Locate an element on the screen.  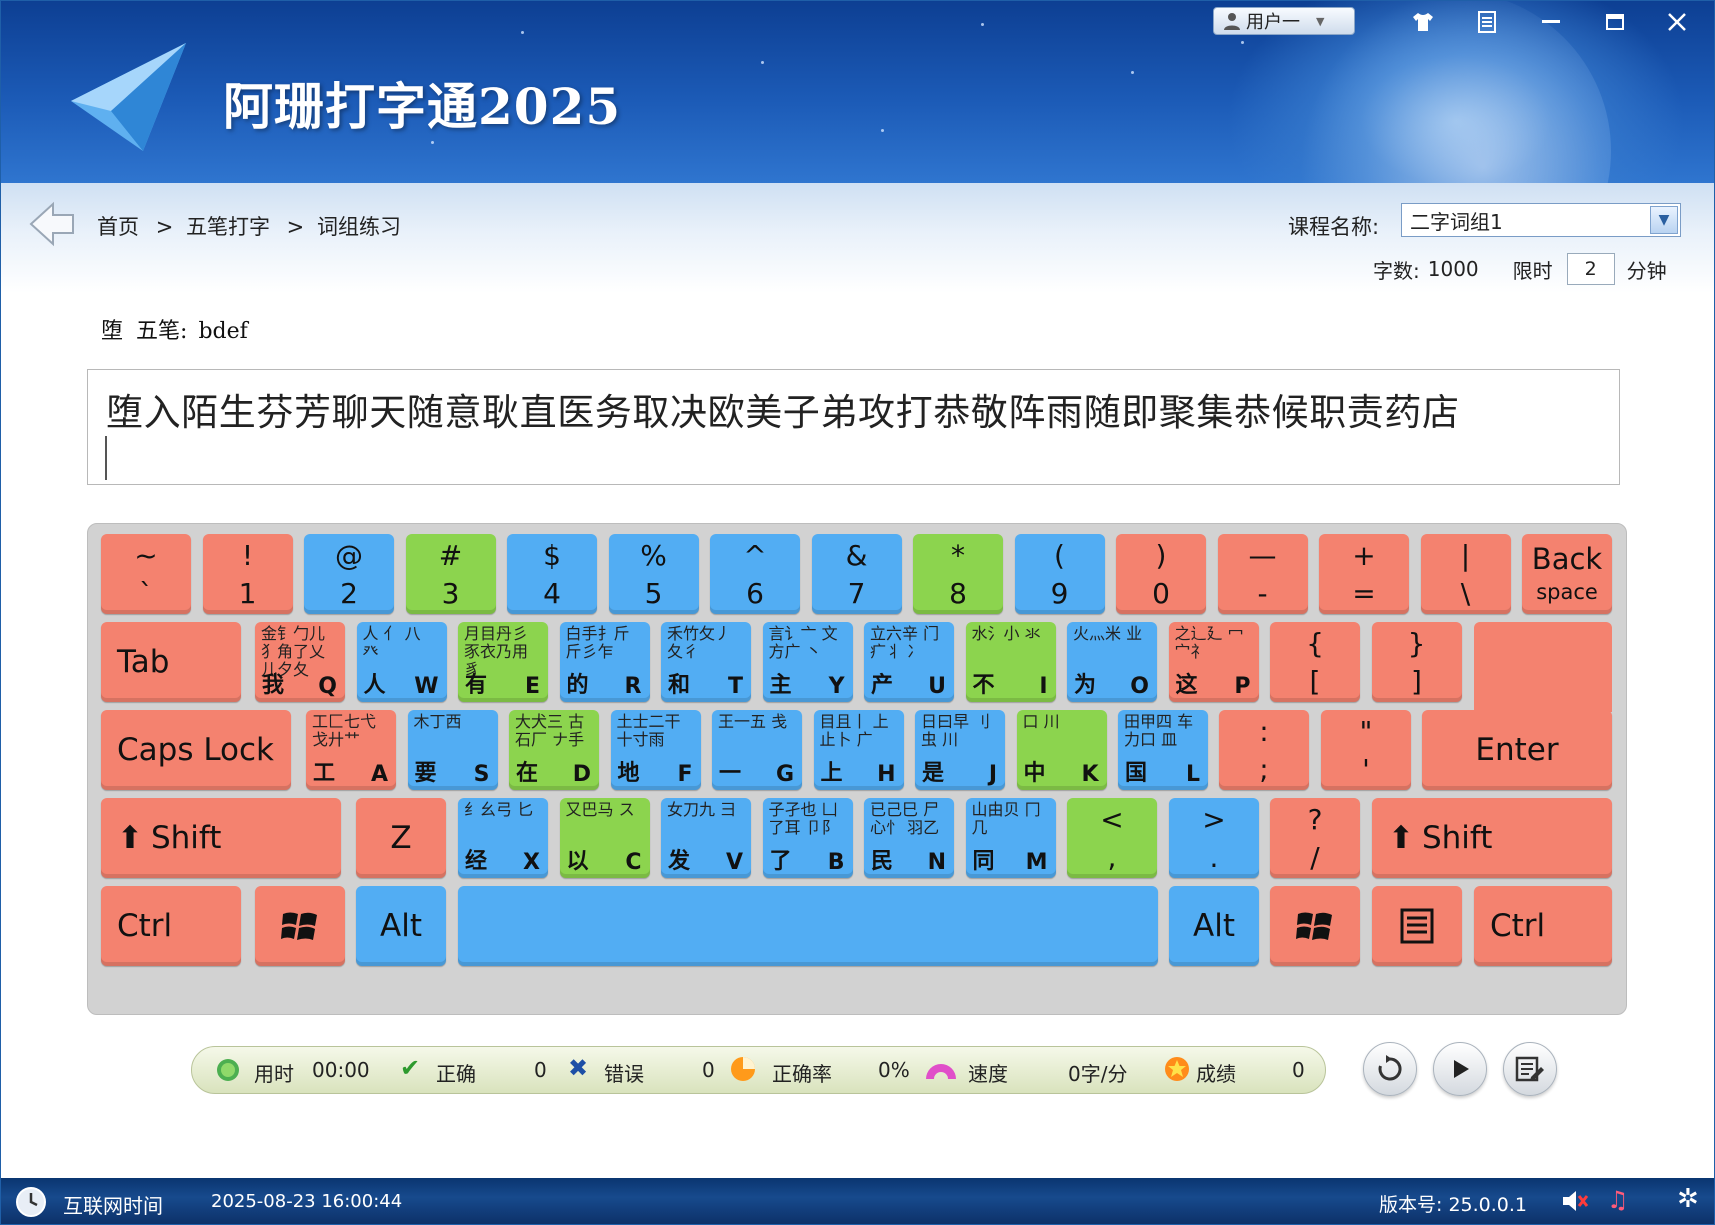
key-right-ctrl: Ctrl is located at coordinates (1543, 926).